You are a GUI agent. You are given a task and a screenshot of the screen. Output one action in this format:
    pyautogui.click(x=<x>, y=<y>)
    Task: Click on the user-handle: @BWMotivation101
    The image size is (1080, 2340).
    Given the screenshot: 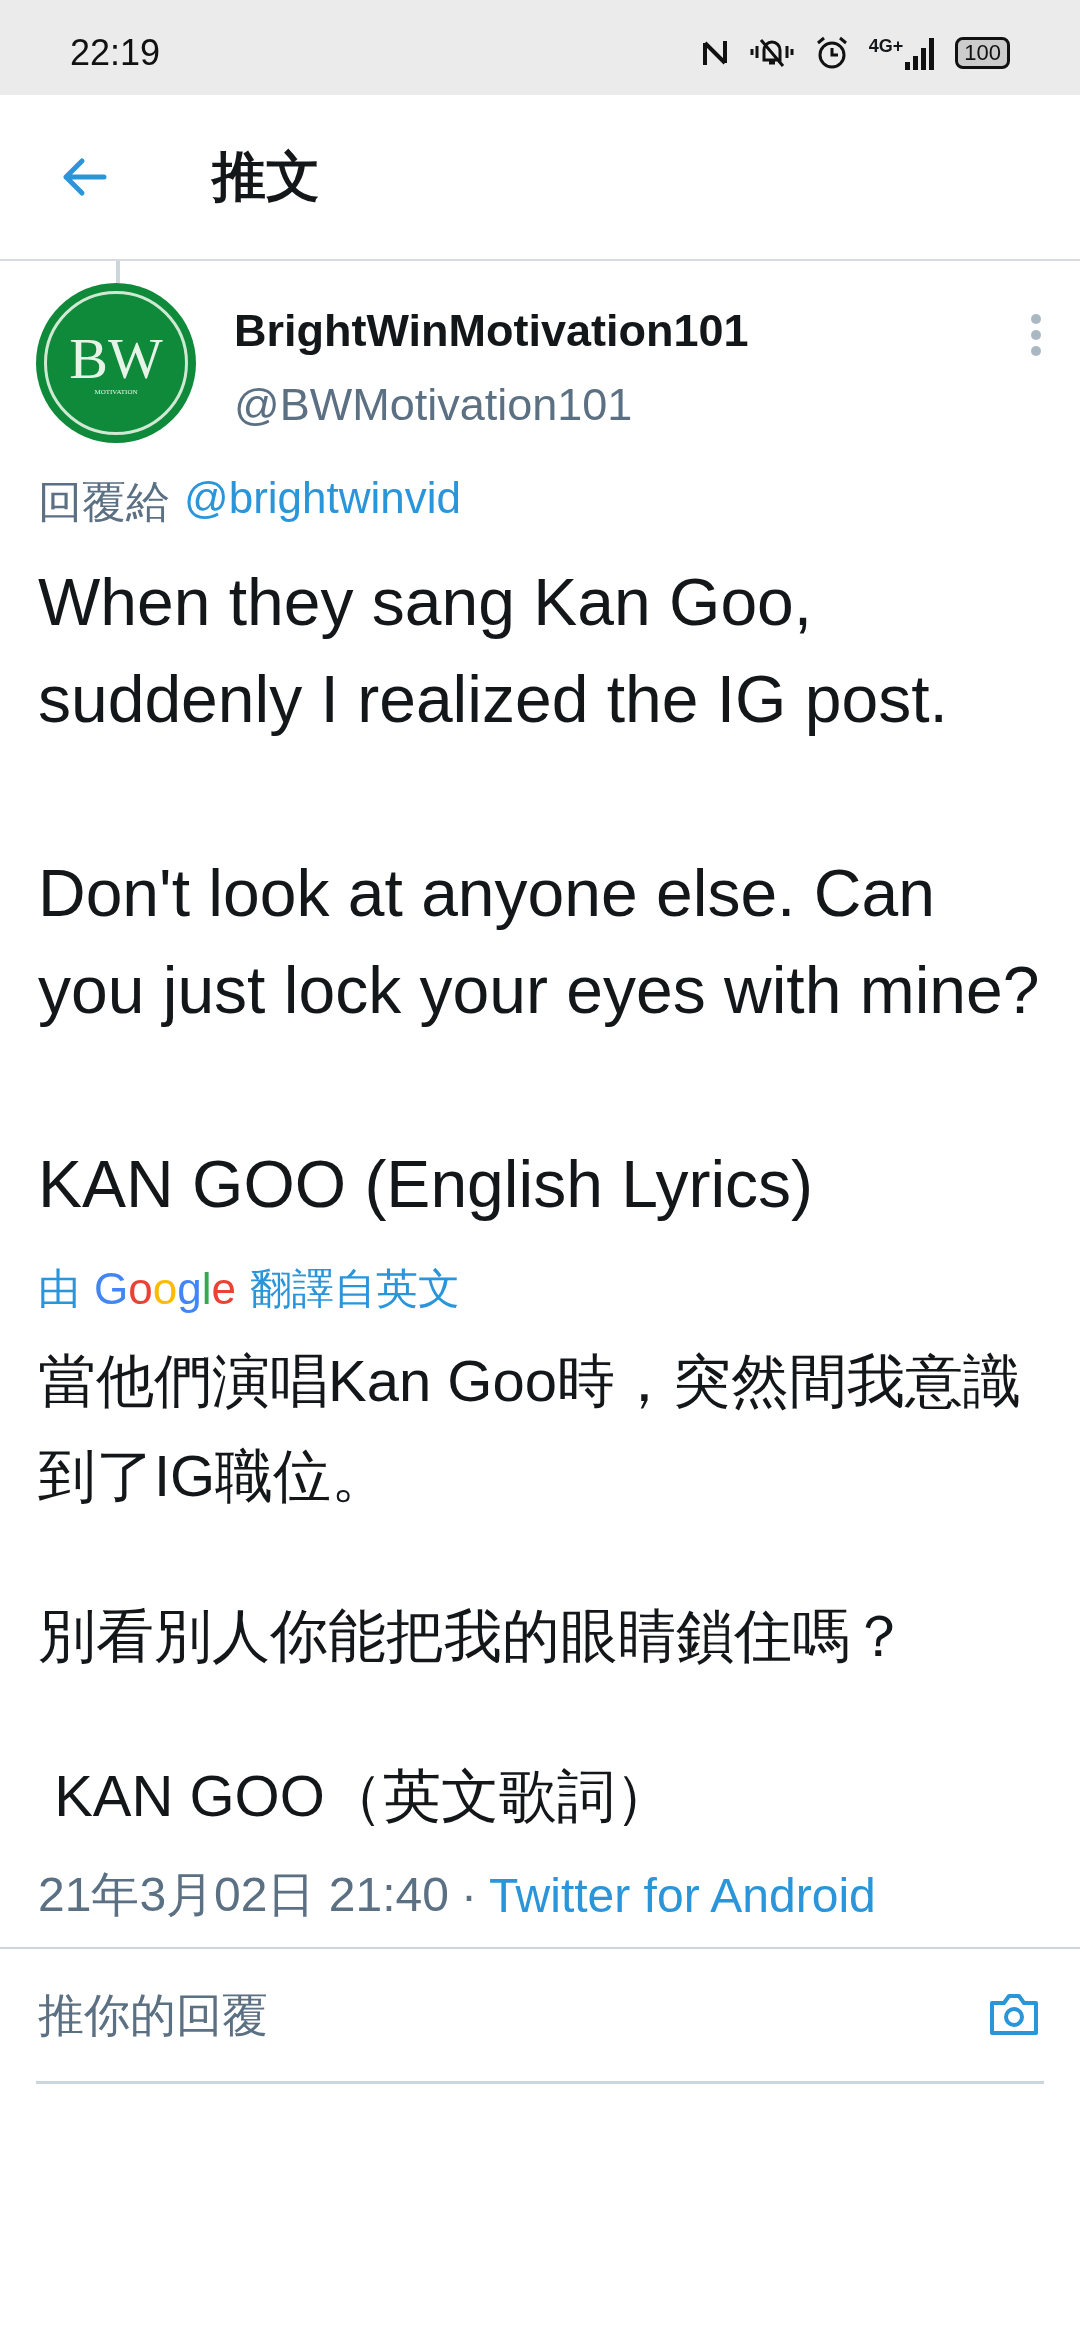 What is the action you would take?
    pyautogui.click(x=631, y=405)
    